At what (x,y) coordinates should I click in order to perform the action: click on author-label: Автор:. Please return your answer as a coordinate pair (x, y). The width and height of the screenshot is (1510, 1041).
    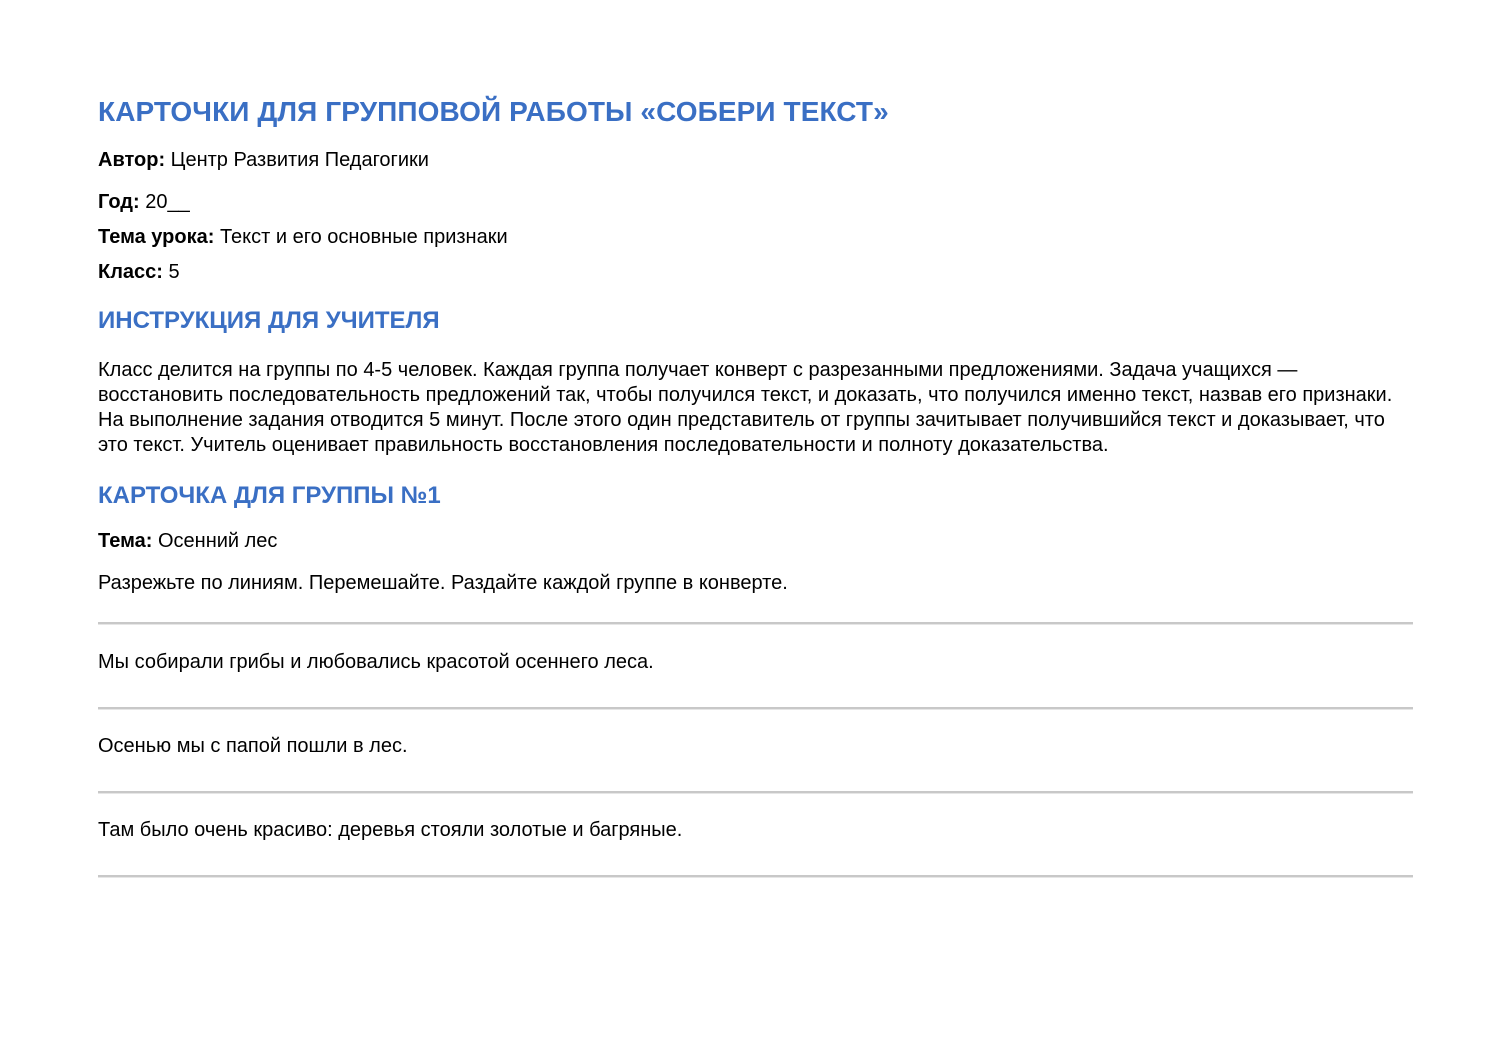
    Looking at the image, I should click on (132, 160).